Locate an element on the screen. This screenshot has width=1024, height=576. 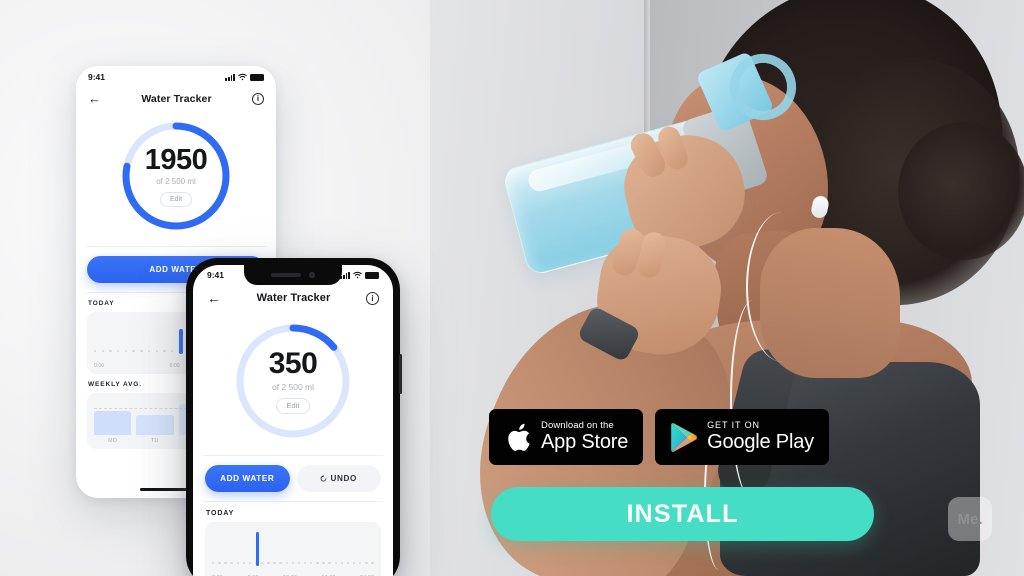
today-label: TODAY is located at coordinates (220, 513).